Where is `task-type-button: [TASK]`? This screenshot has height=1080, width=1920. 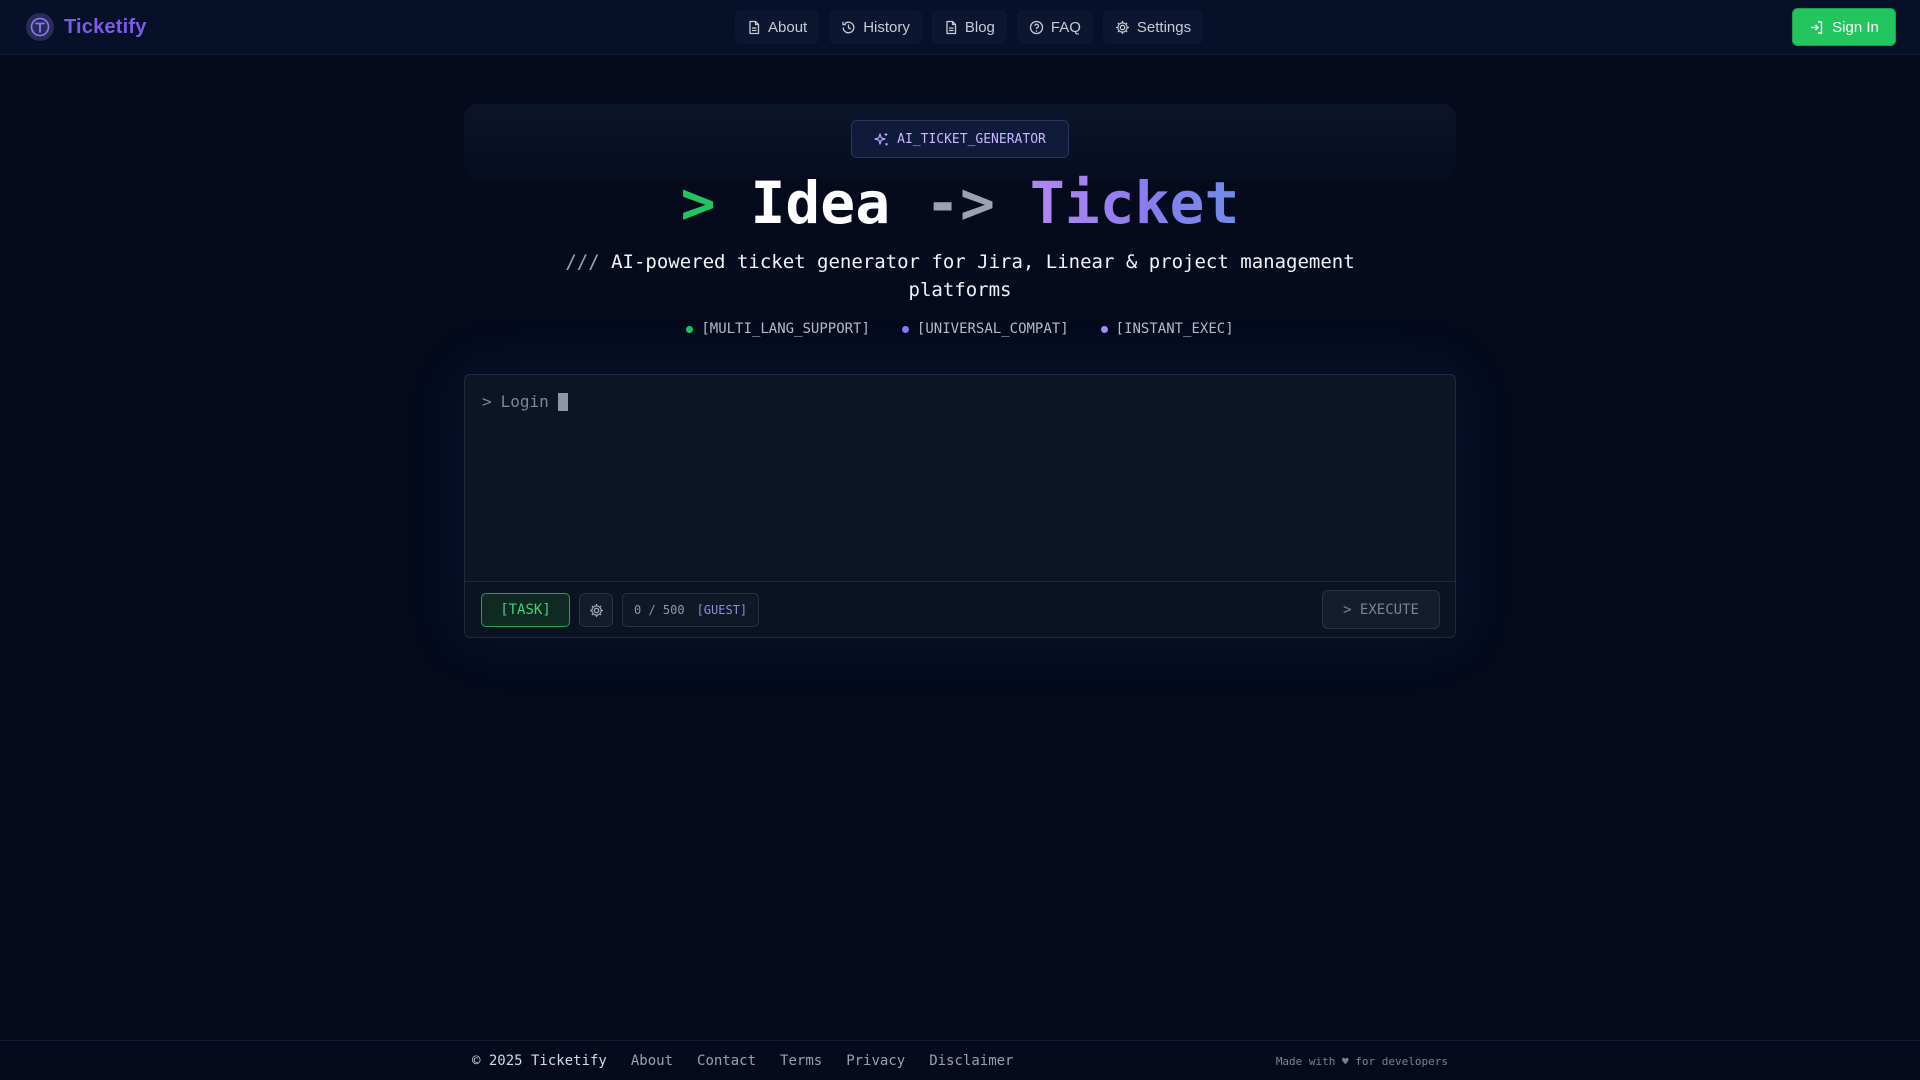
task-type-button: [TASK] is located at coordinates (525, 610).